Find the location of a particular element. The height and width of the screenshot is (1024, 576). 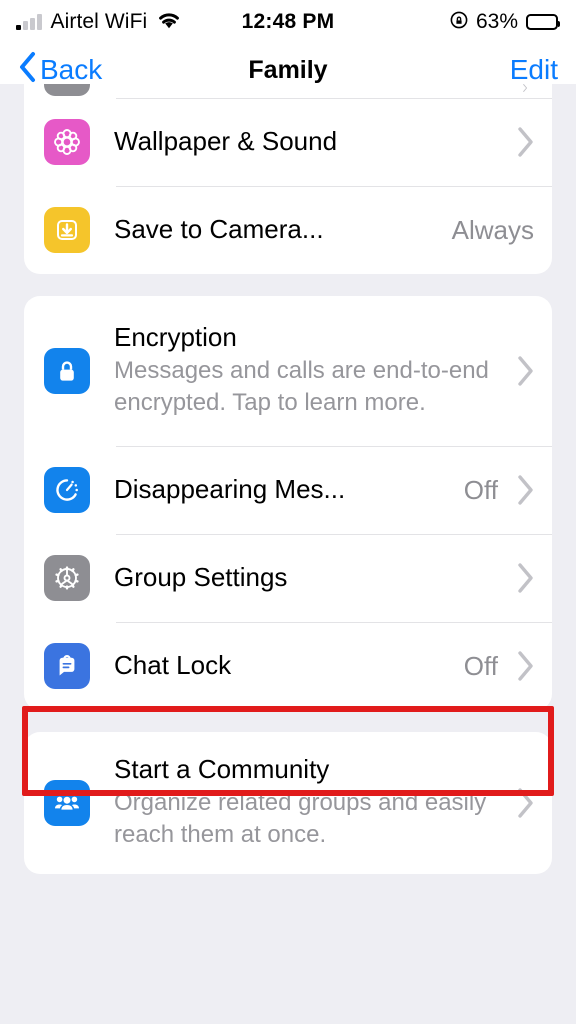

save-download-icon is located at coordinates (67, 230).